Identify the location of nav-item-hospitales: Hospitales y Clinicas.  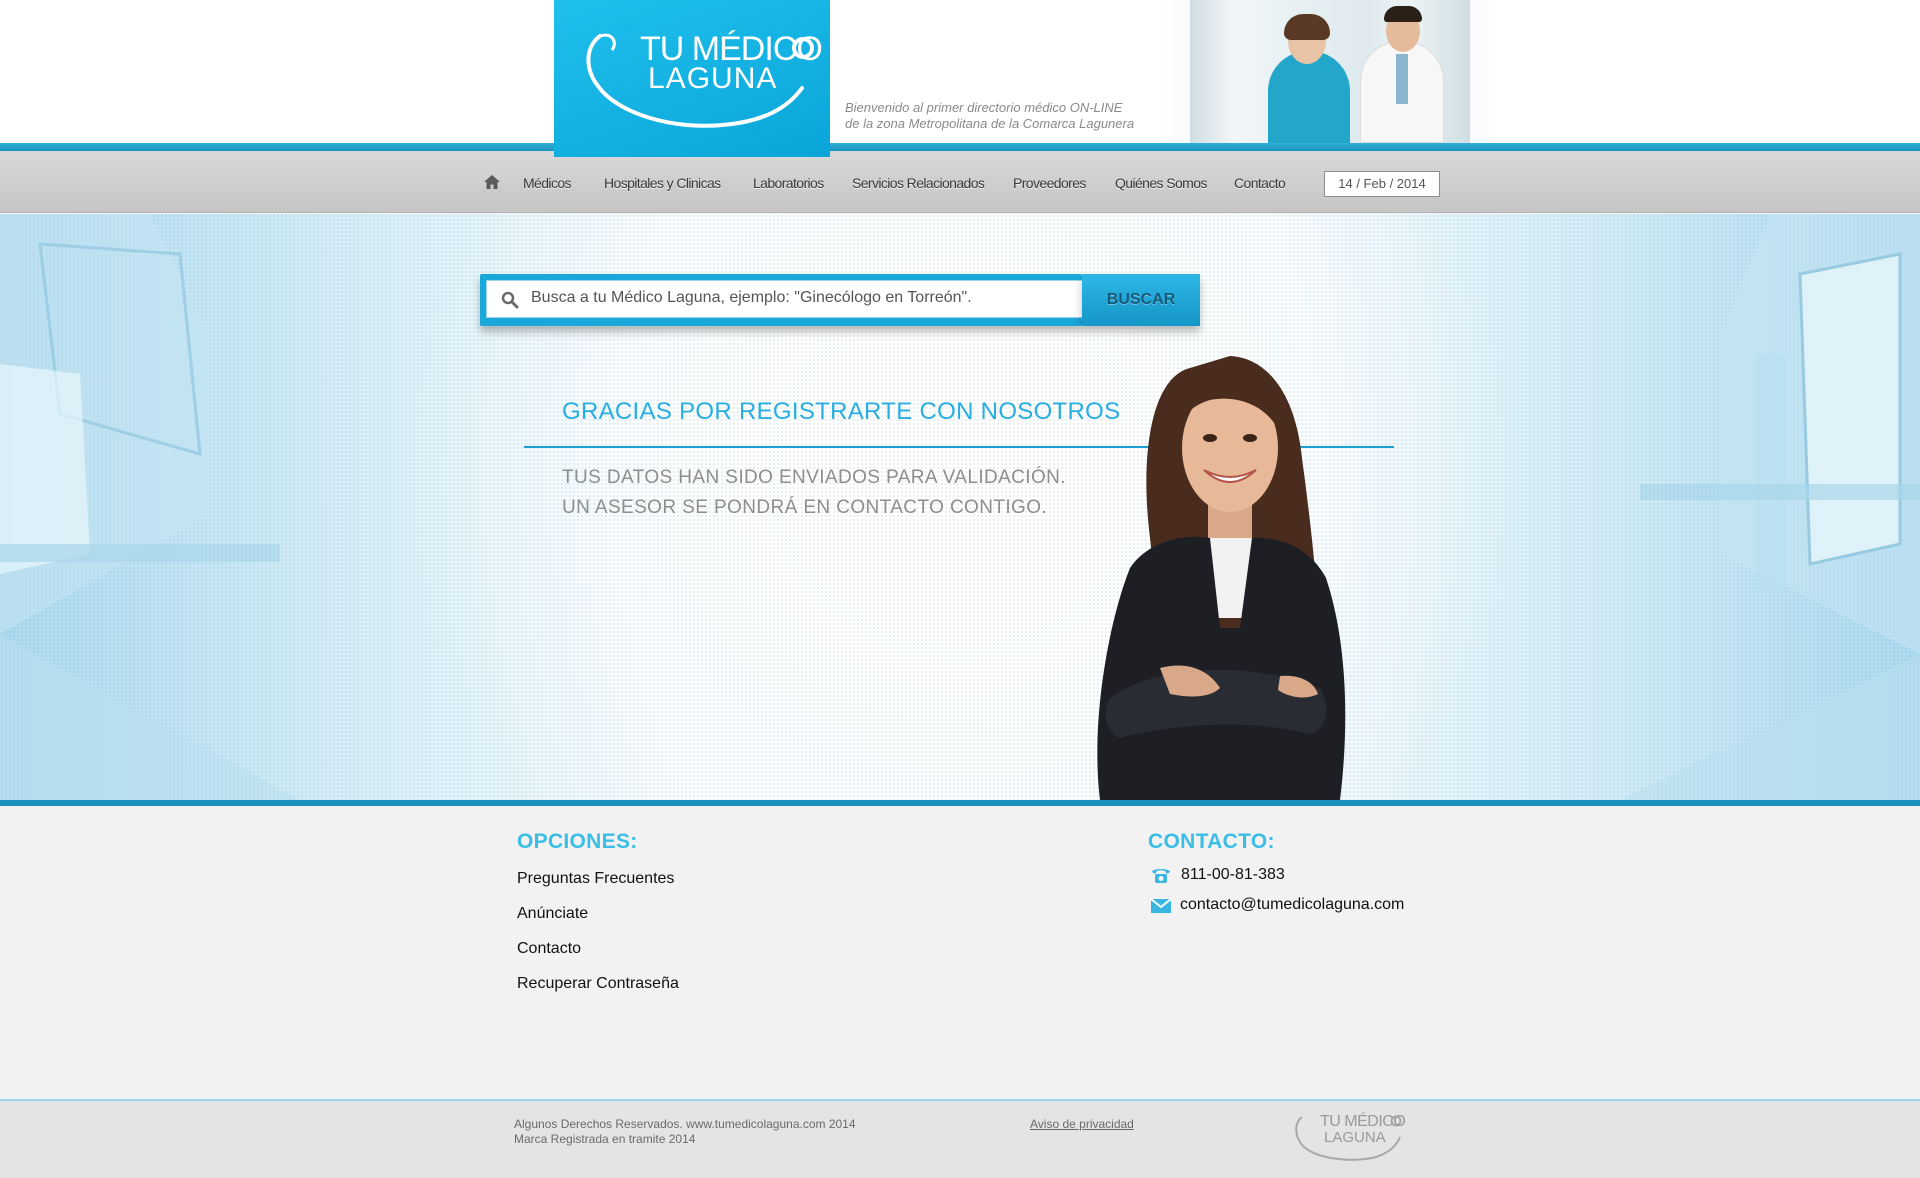
(662, 183).